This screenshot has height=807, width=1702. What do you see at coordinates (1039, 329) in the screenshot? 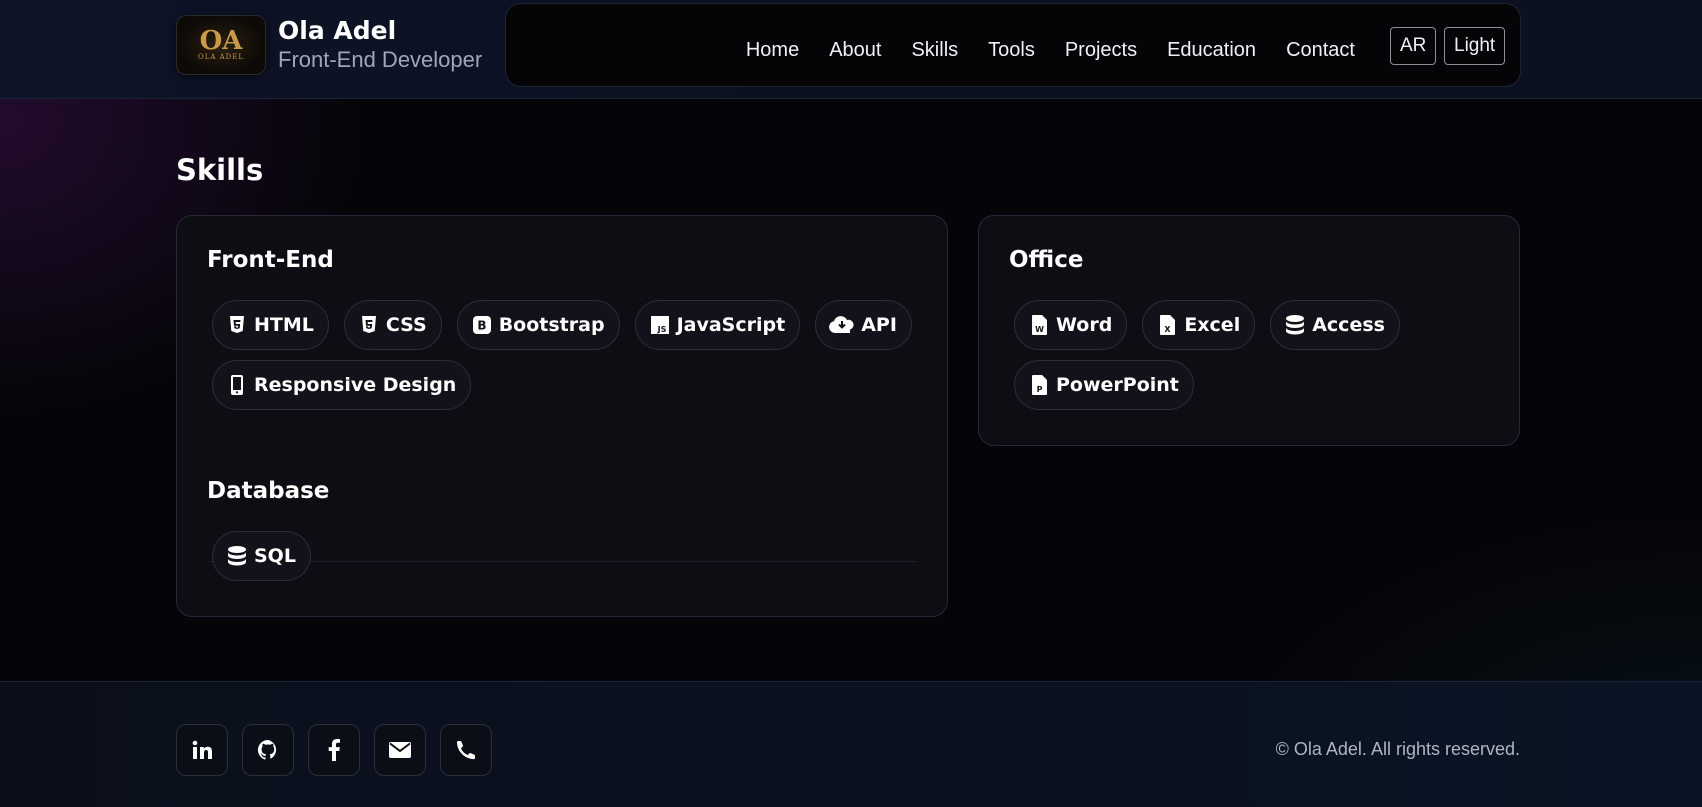
I see `svg-text: W` at bounding box center [1039, 329].